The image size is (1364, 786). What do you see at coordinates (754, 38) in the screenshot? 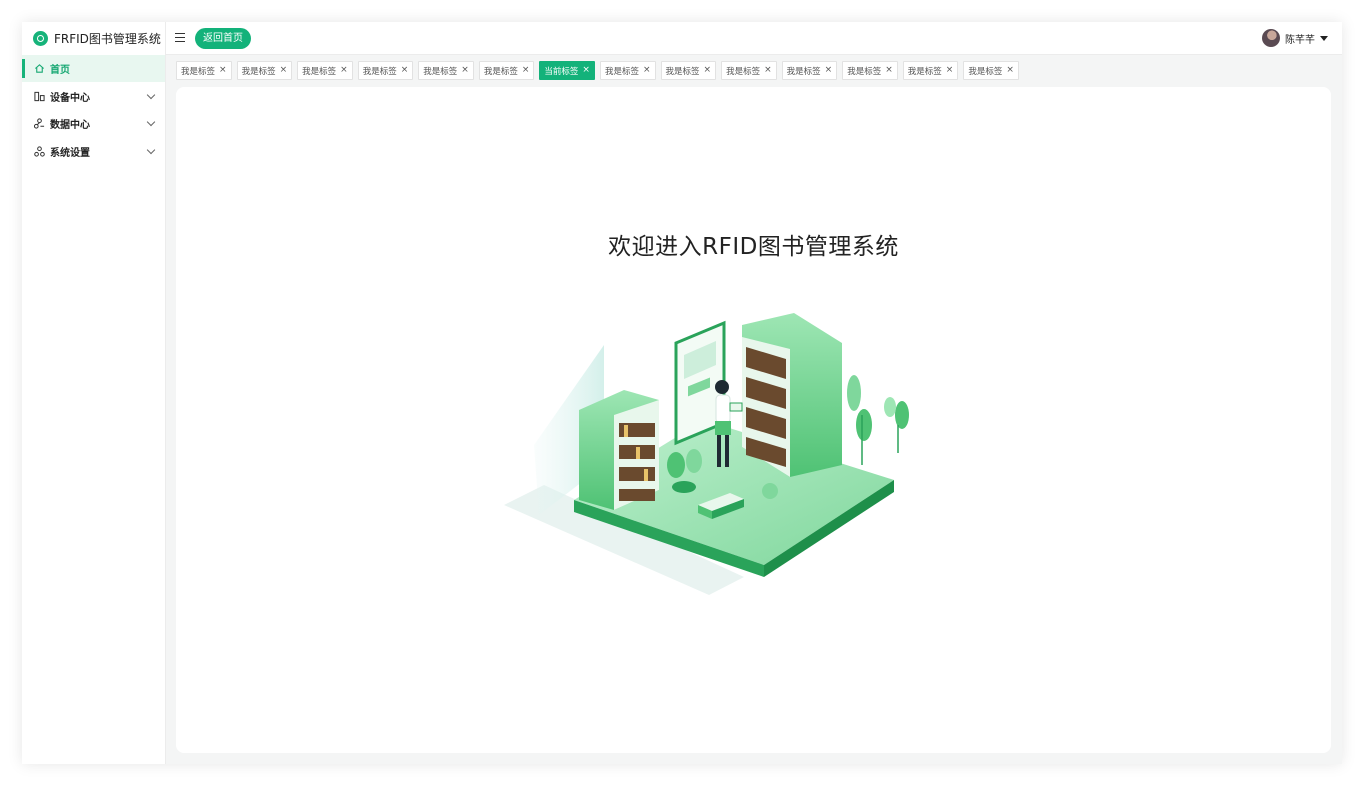
I see `top-header: 返回首页 陈芊芊` at bounding box center [754, 38].